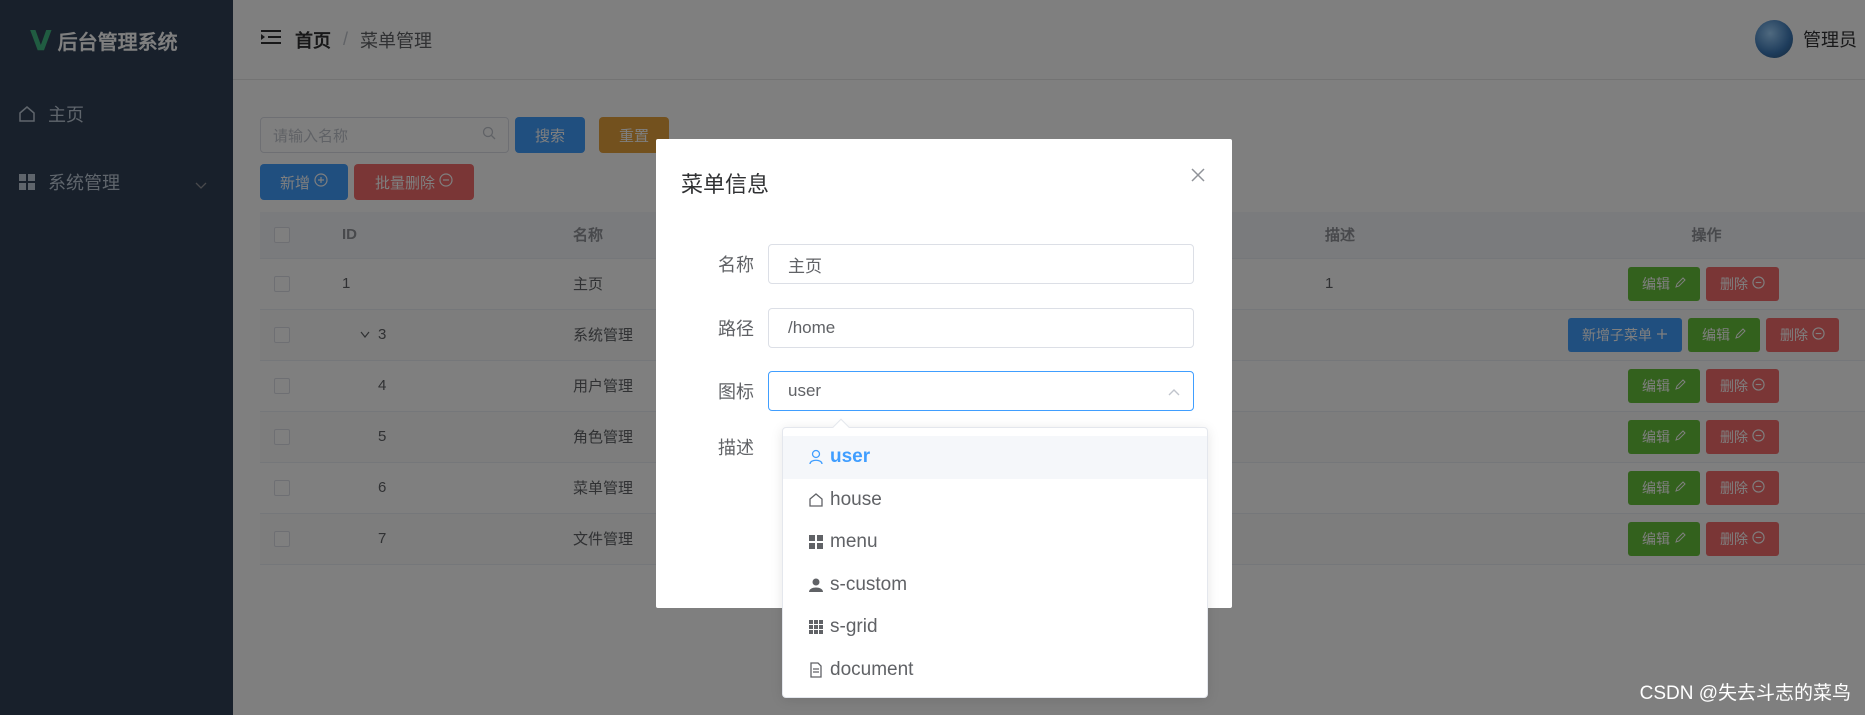  Describe the element at coordinates (805, 266) in the screenshot. I see `name-value: 主页` at that location.